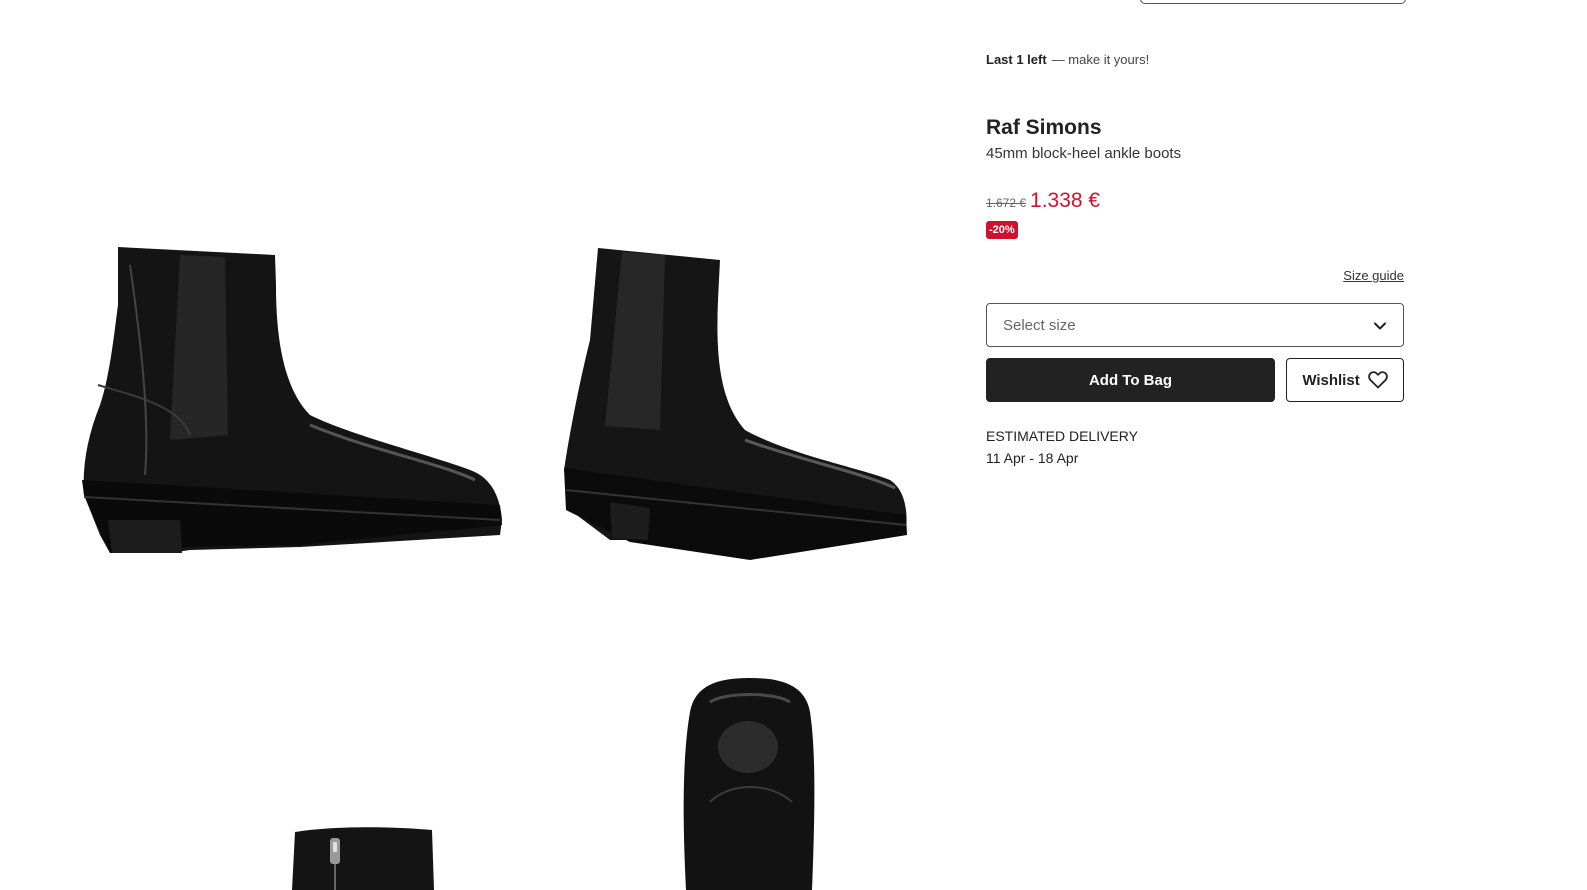  I want to click on original-price: 1.672 €, so click(1006, 203).